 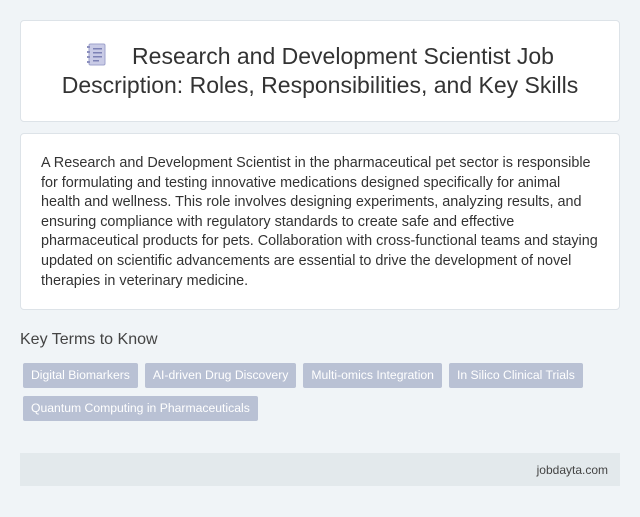 What do you see at coordinates (140, 408) in the screenshot?
I see `key-term-tag: Quantum Computing in Pharmaceuticals` at bounding box center [140, 408].